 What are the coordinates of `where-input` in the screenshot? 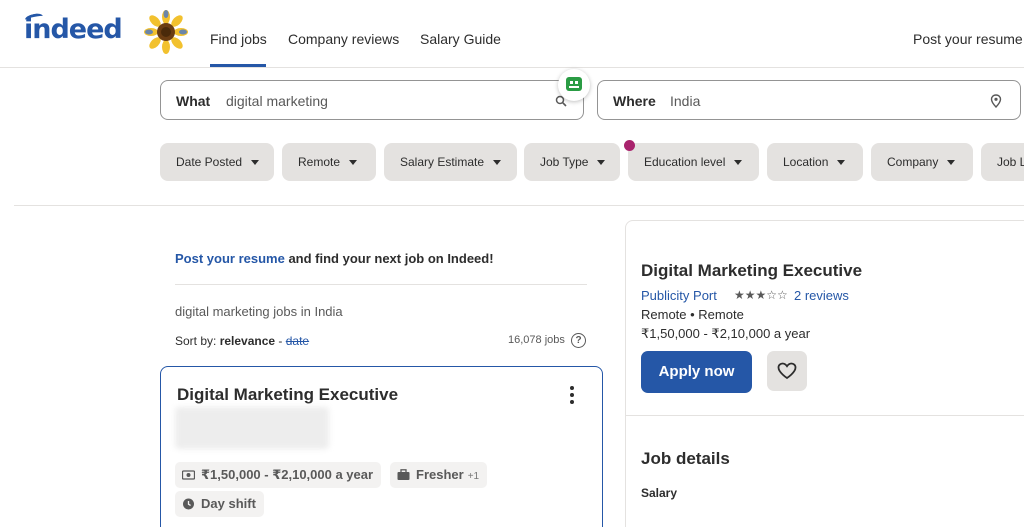 It's located at (820, 101).